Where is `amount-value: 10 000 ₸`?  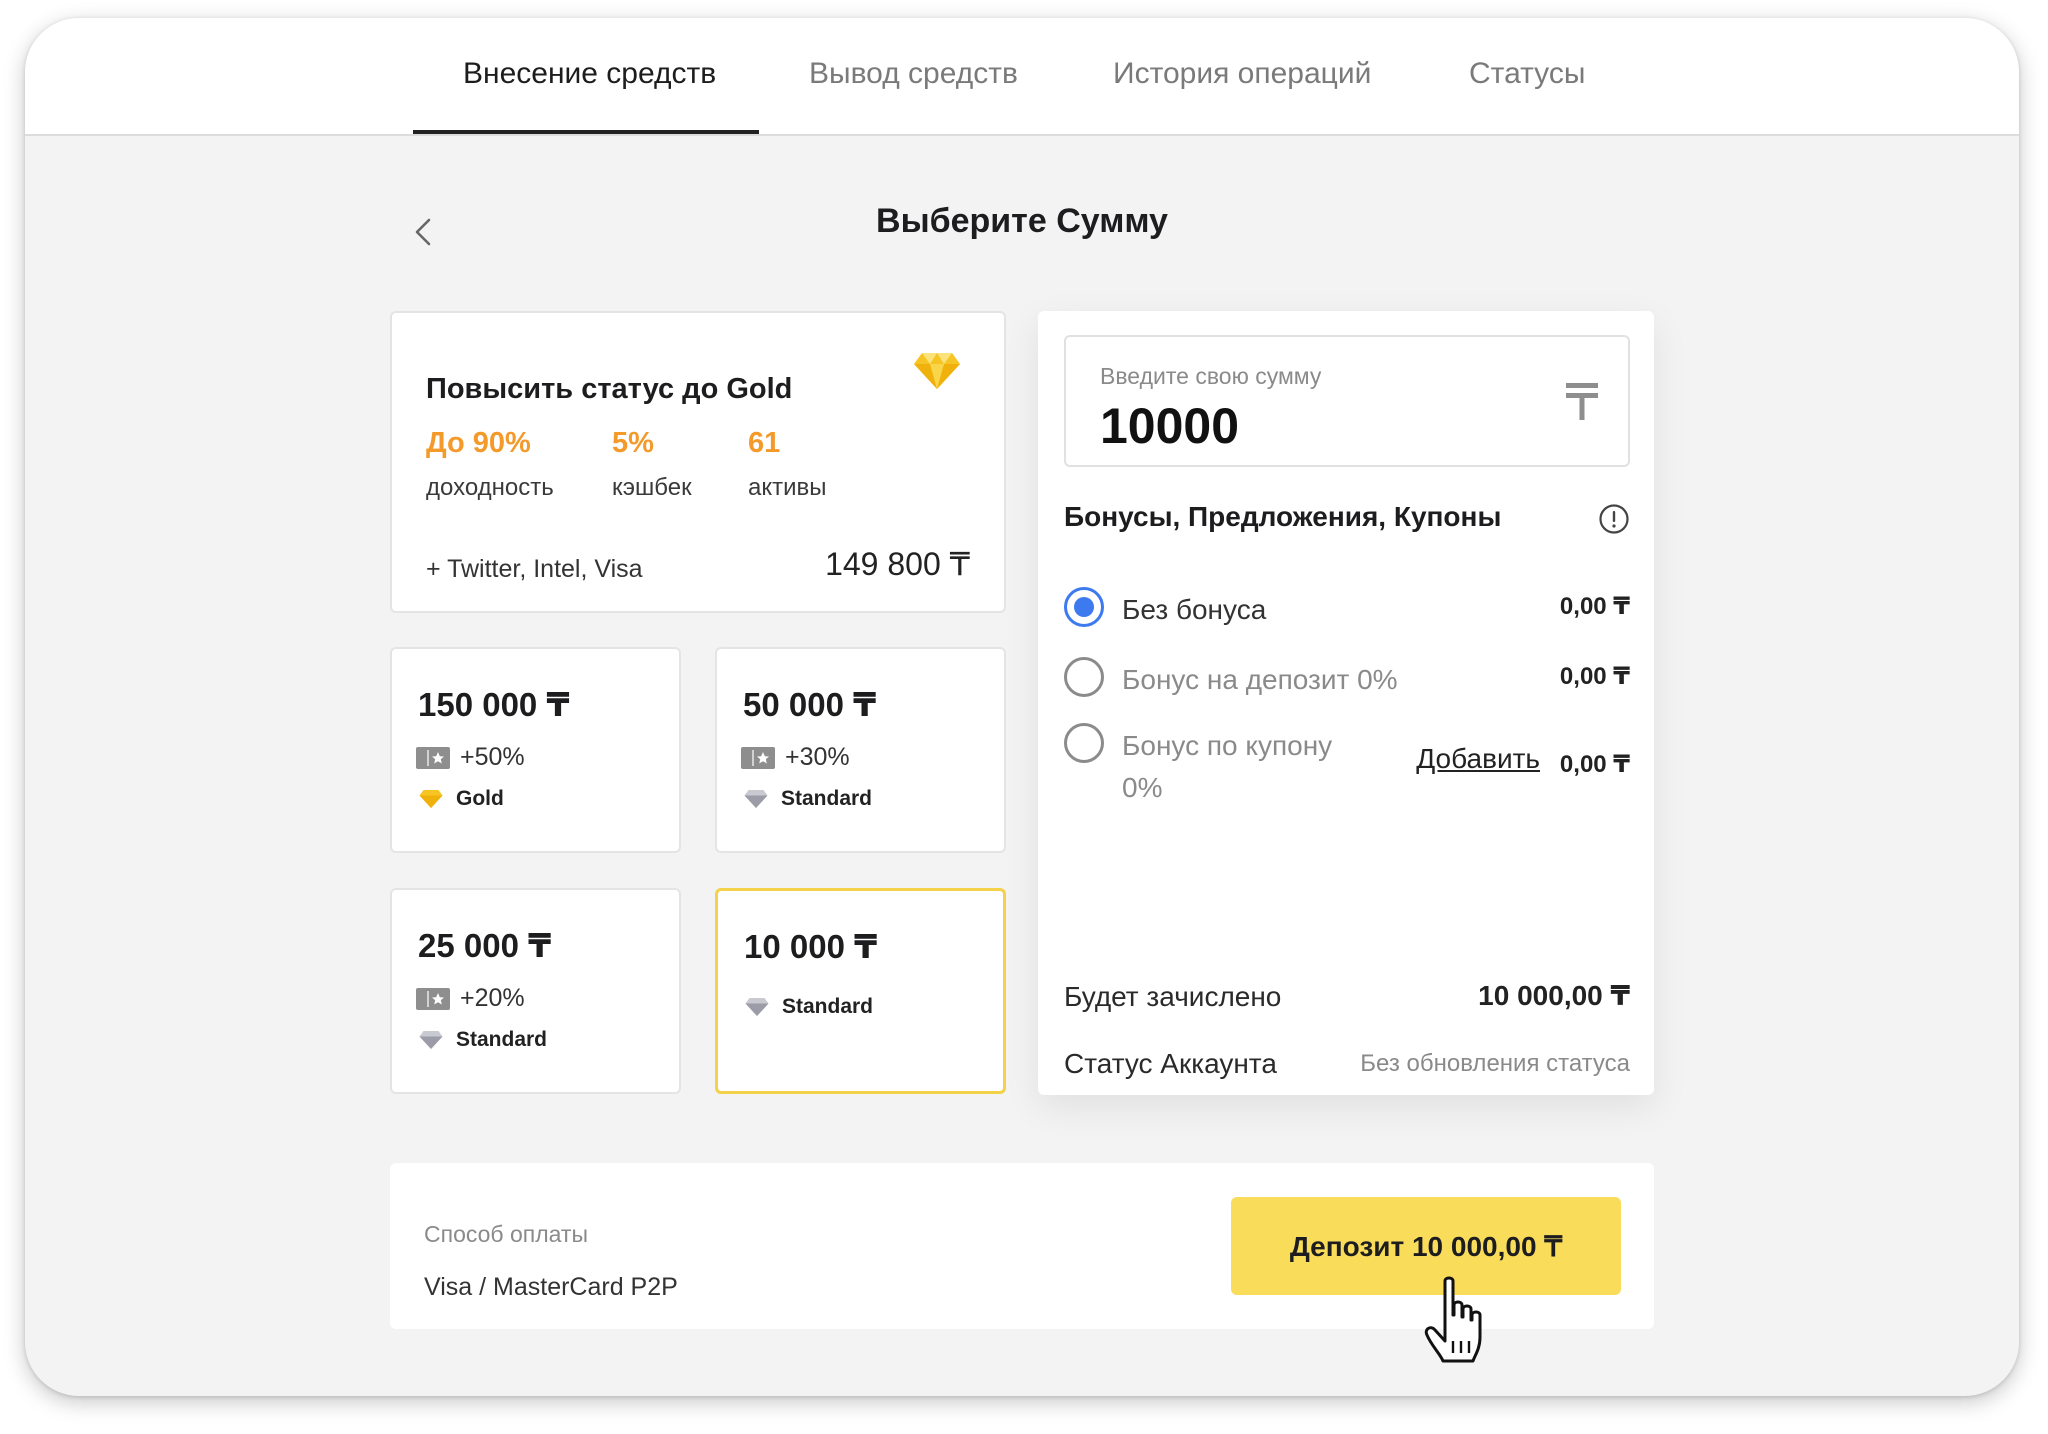
amount-value: 10 000 ₸ is located at coordinates (811, 946).